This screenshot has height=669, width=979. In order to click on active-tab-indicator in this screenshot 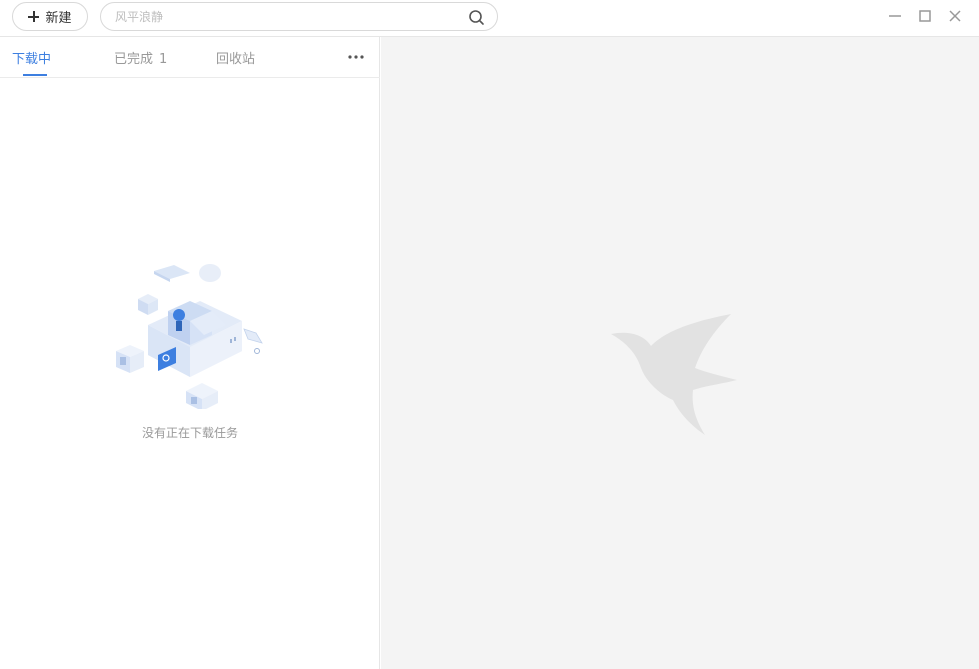, I will do `click(35, 75)`.